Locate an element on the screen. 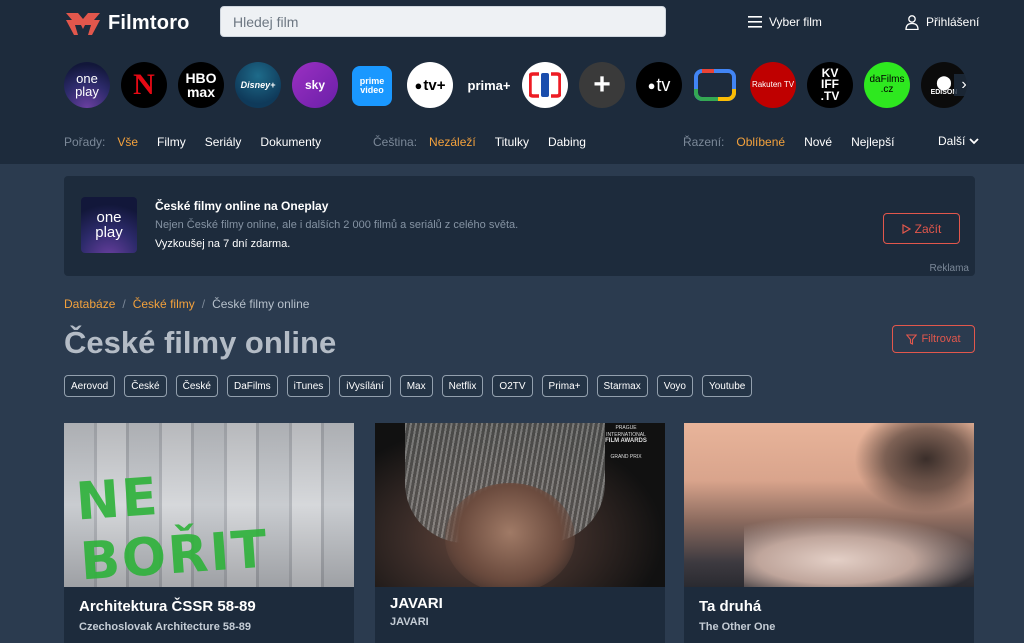 The width and height of the screenshot is (1024, 643). oneplay-label-bottom: play is located at coordinates (87, 91).